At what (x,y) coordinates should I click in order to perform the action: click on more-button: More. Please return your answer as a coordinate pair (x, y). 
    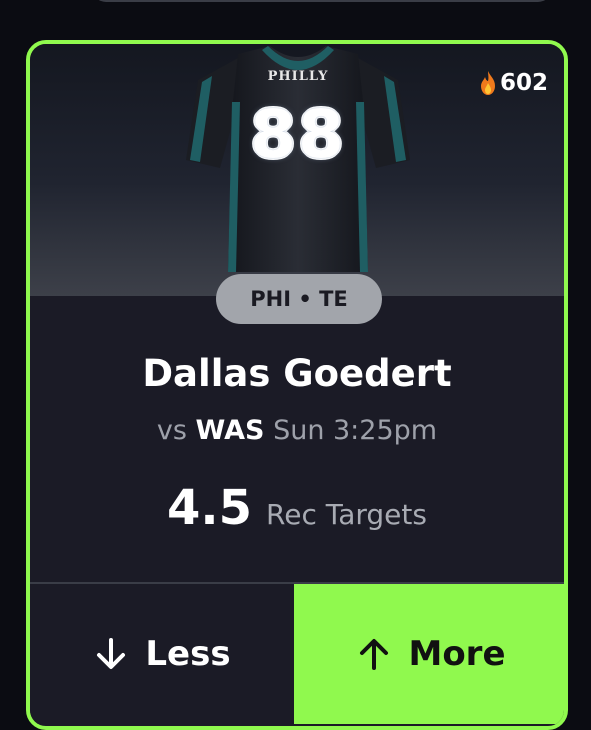
    Looking at the image, I should click on (429, 654).